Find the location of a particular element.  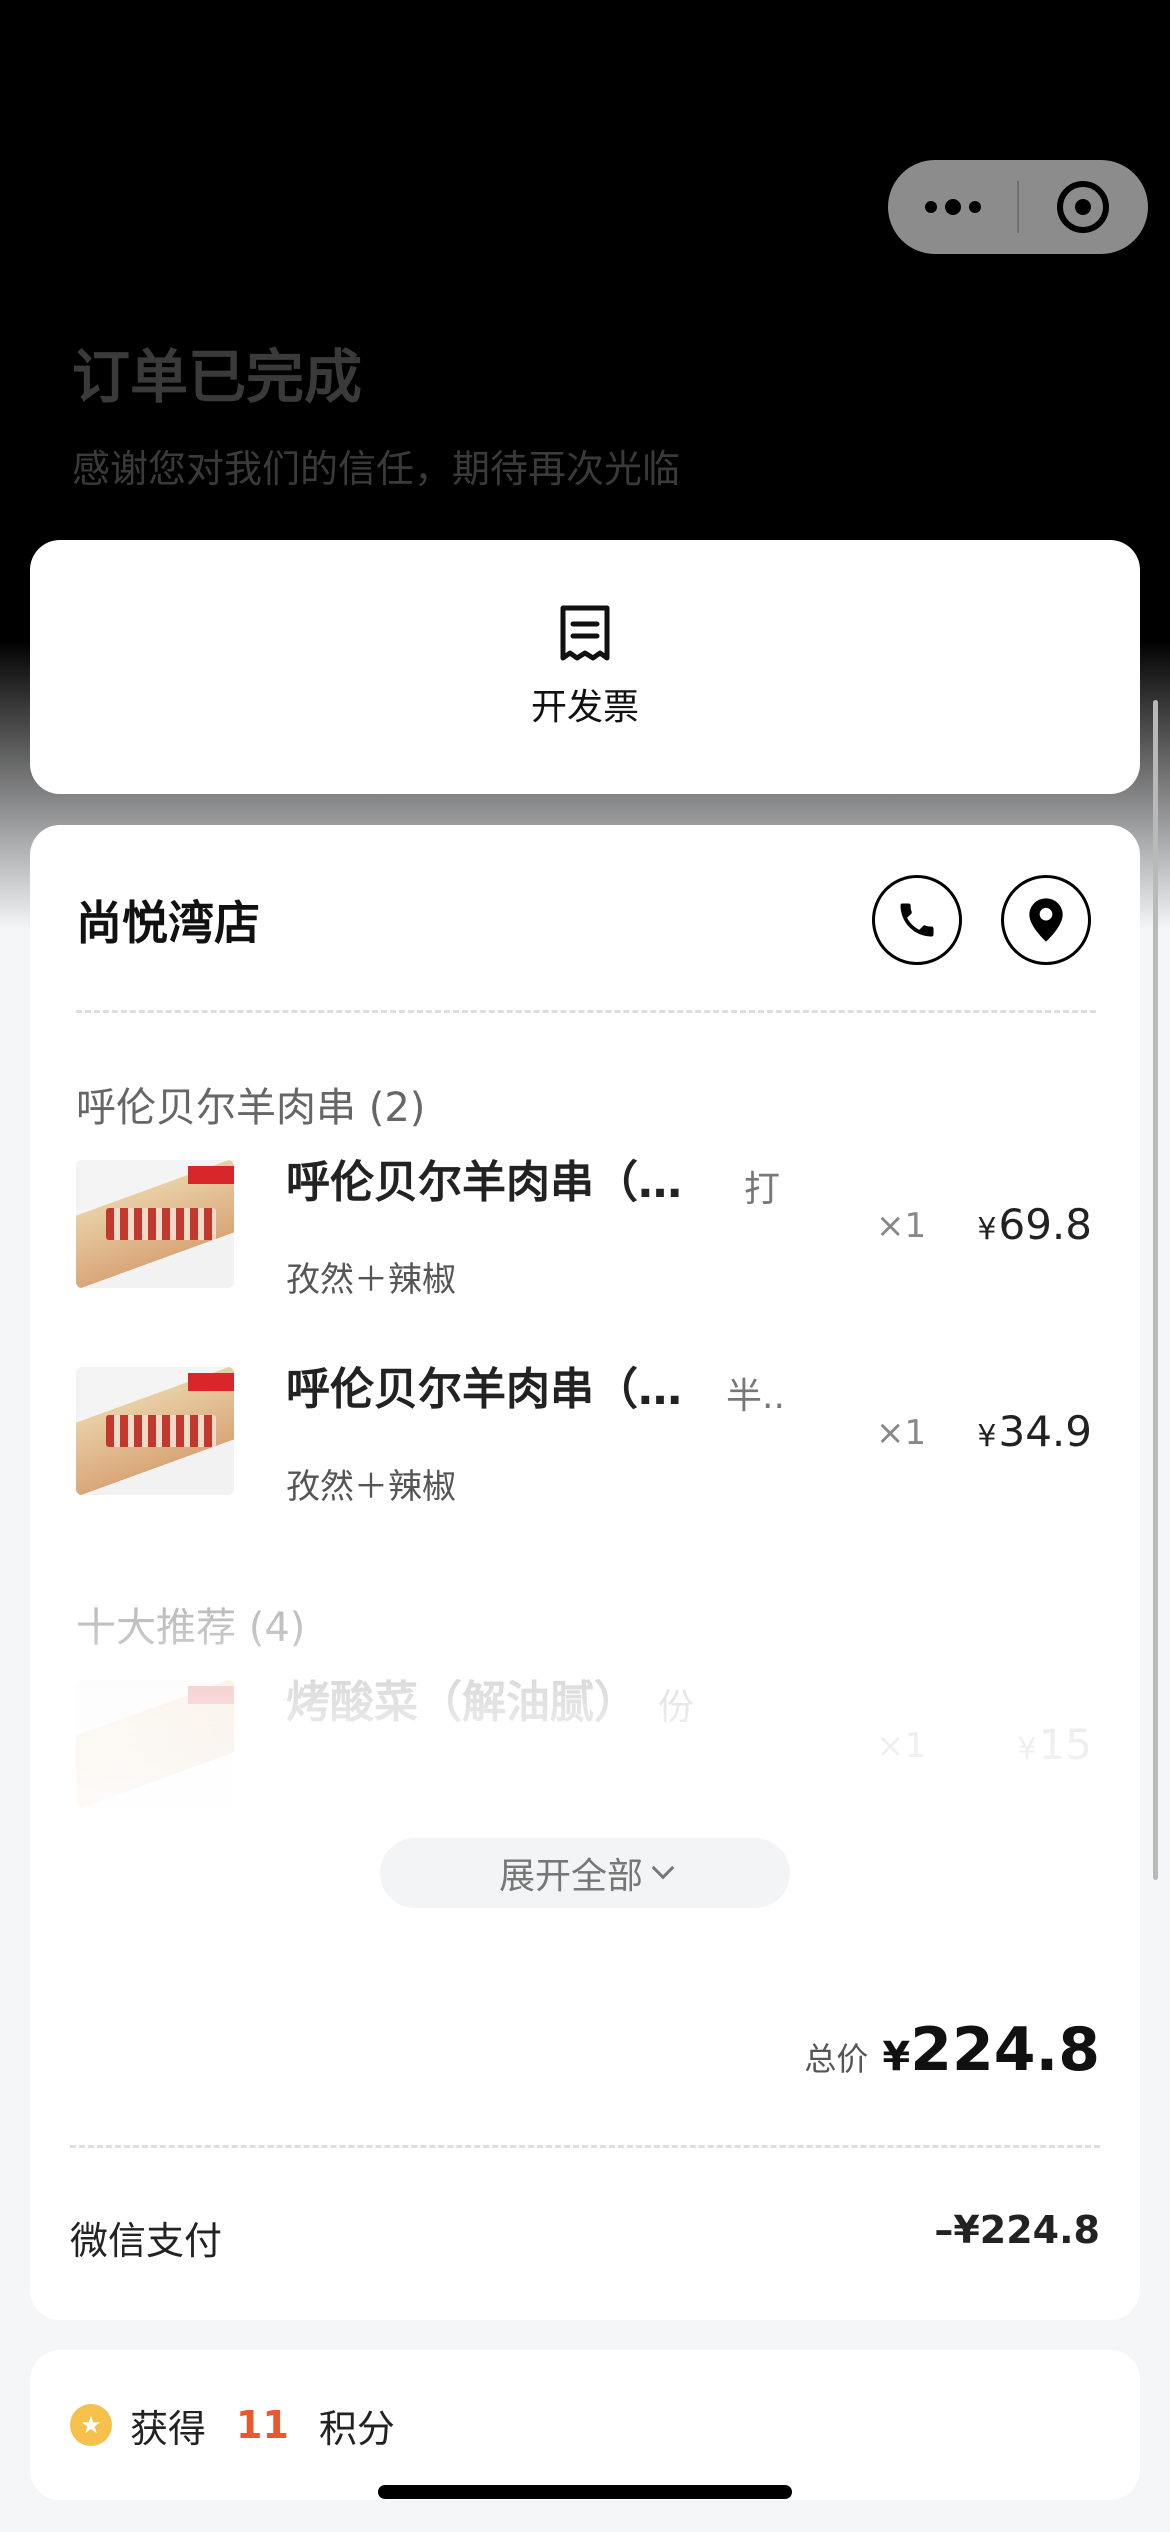

payment-amount: –¥224.8 is located at coordinates (1017, 2230).